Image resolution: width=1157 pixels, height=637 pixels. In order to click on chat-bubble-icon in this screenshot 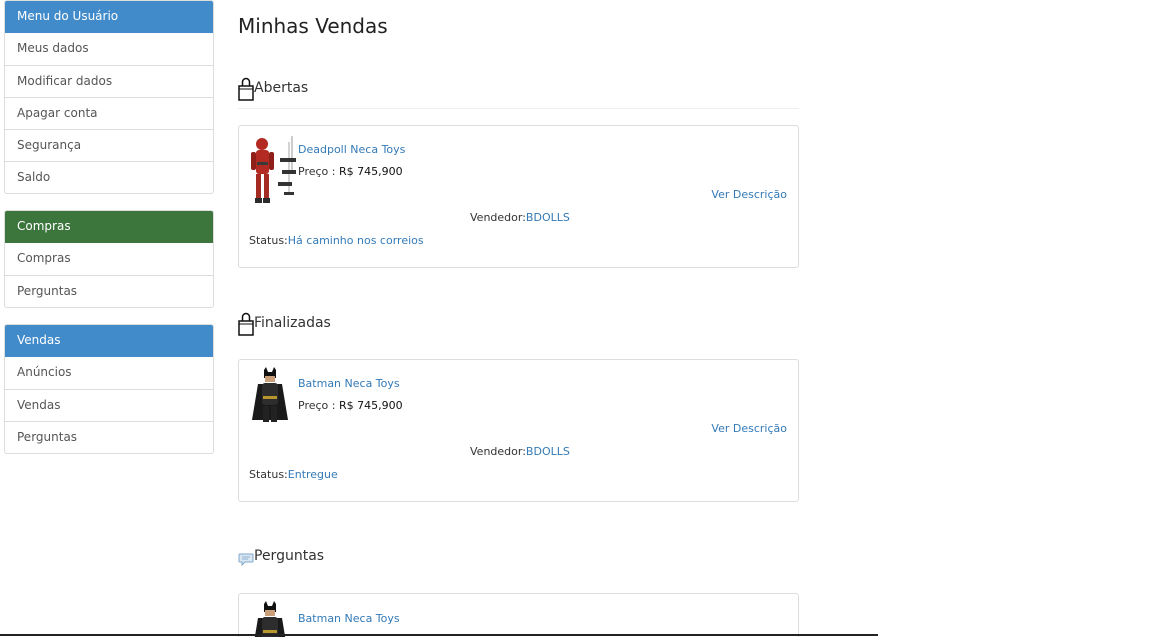, I will do `click(246, 559)`.